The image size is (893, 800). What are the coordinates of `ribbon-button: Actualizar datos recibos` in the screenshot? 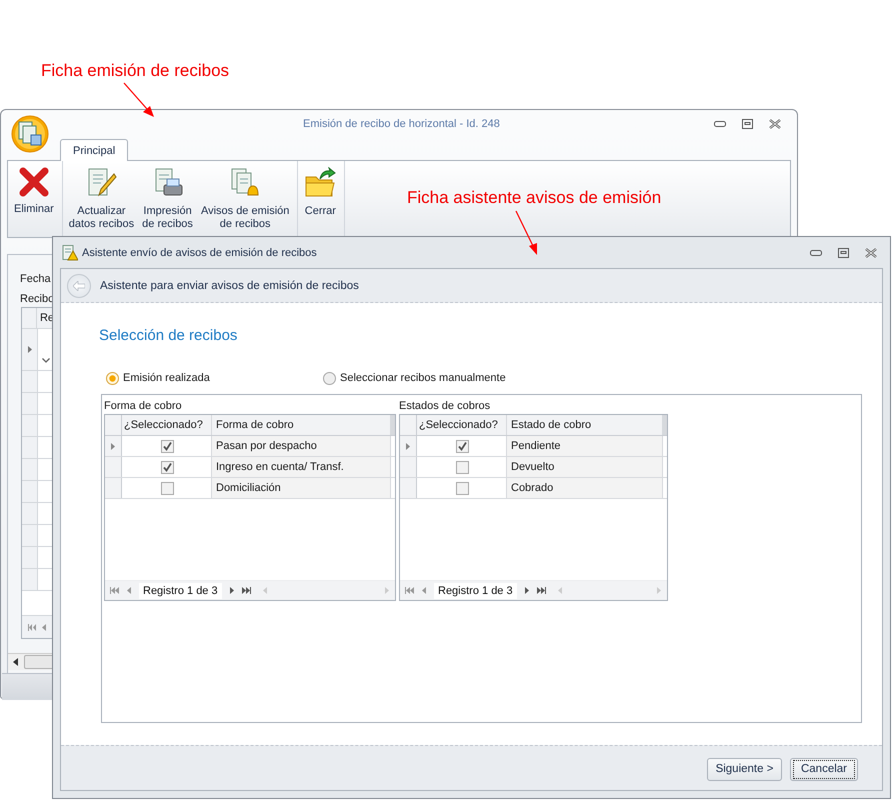 It's located at (101, 199).